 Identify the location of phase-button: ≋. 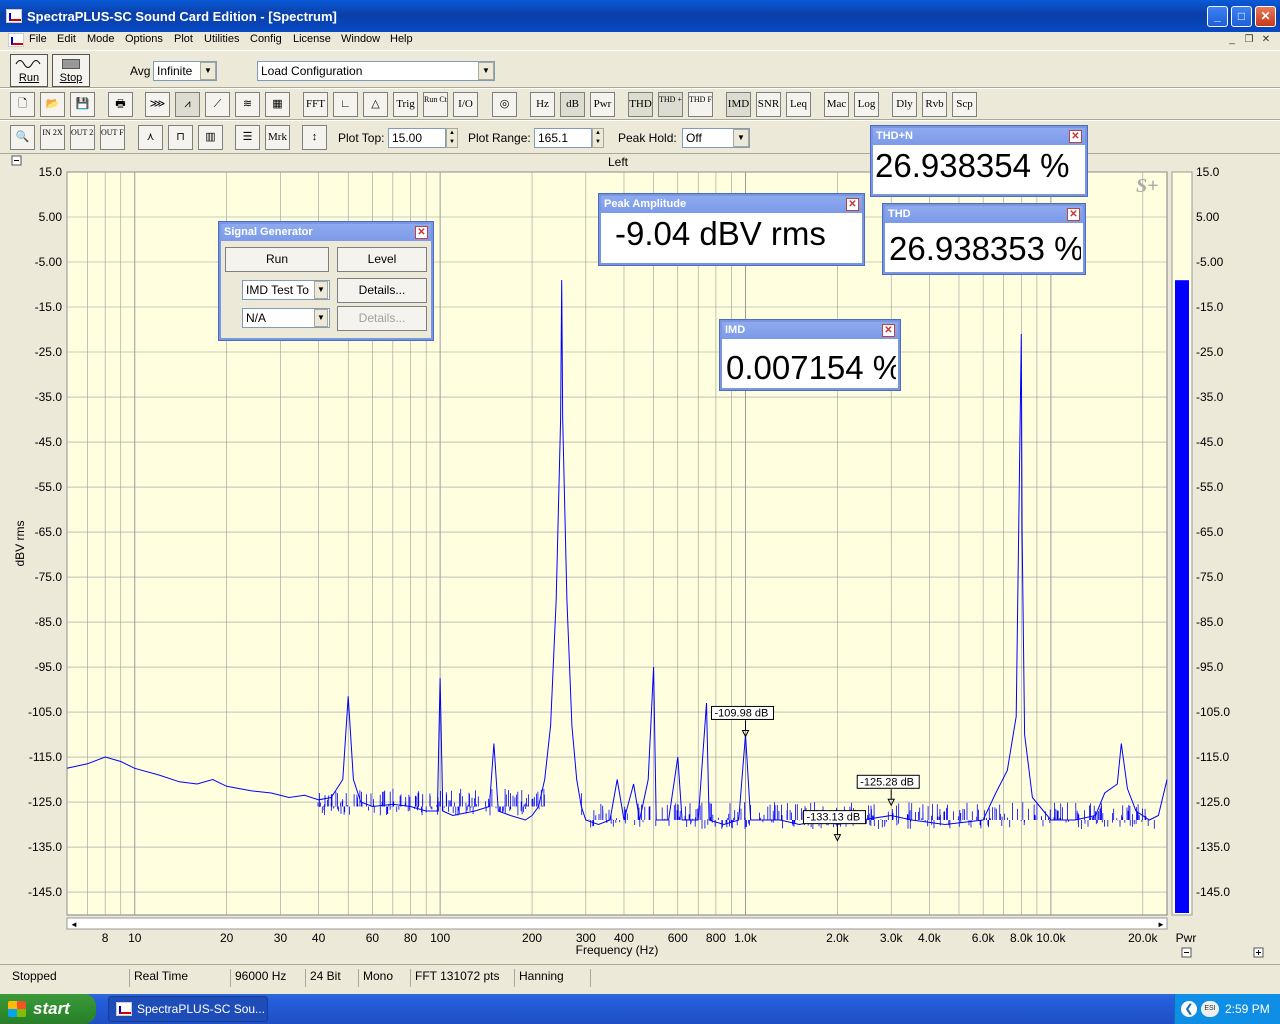
(247, 104).